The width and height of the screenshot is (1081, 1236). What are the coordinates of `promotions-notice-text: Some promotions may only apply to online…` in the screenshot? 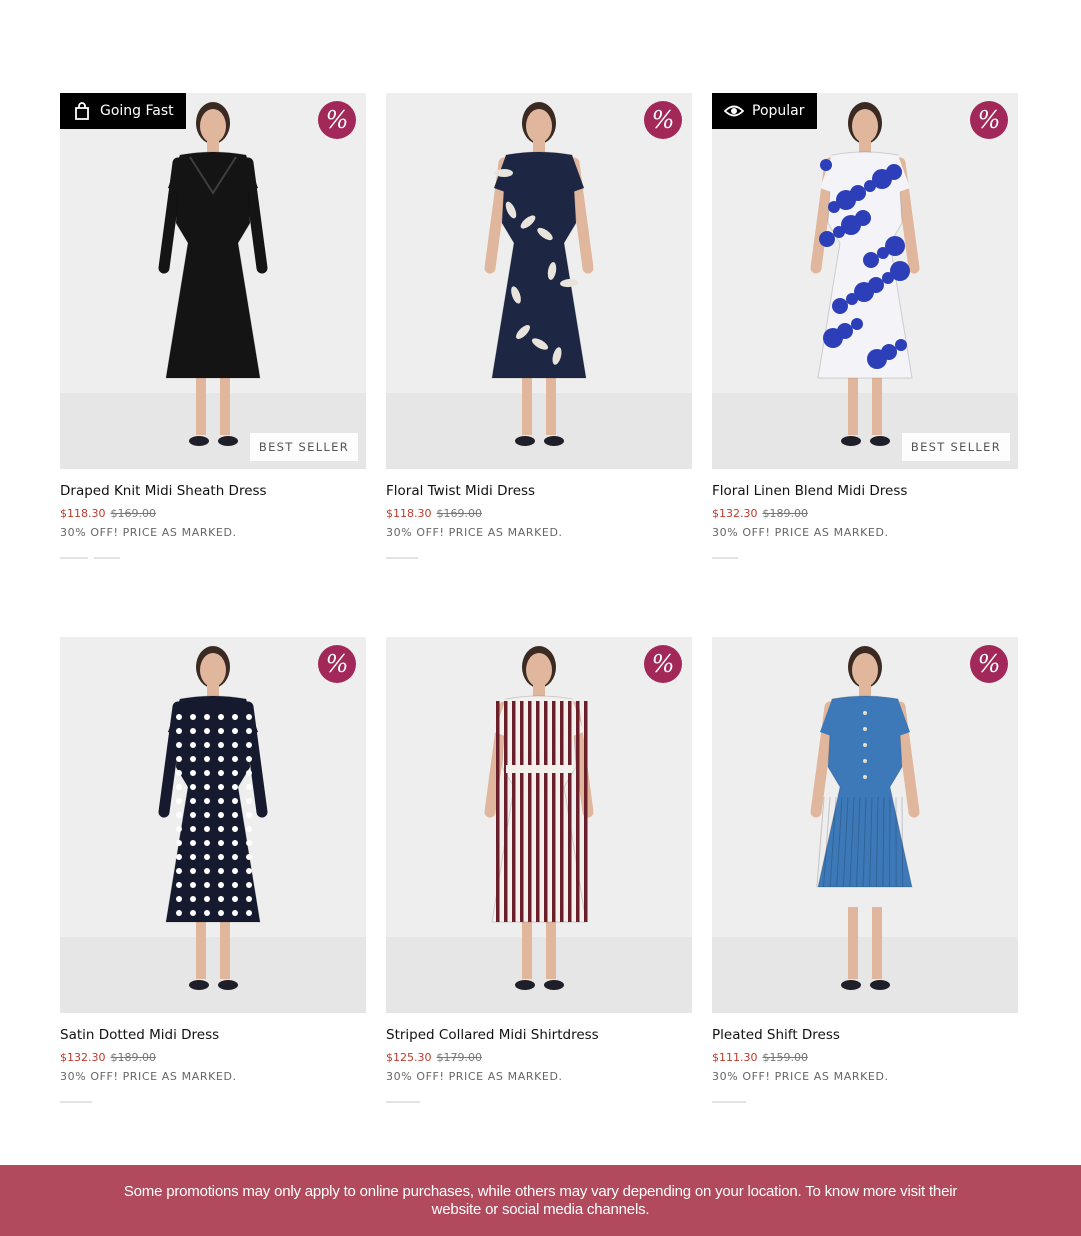 It's located at (540, 1200).